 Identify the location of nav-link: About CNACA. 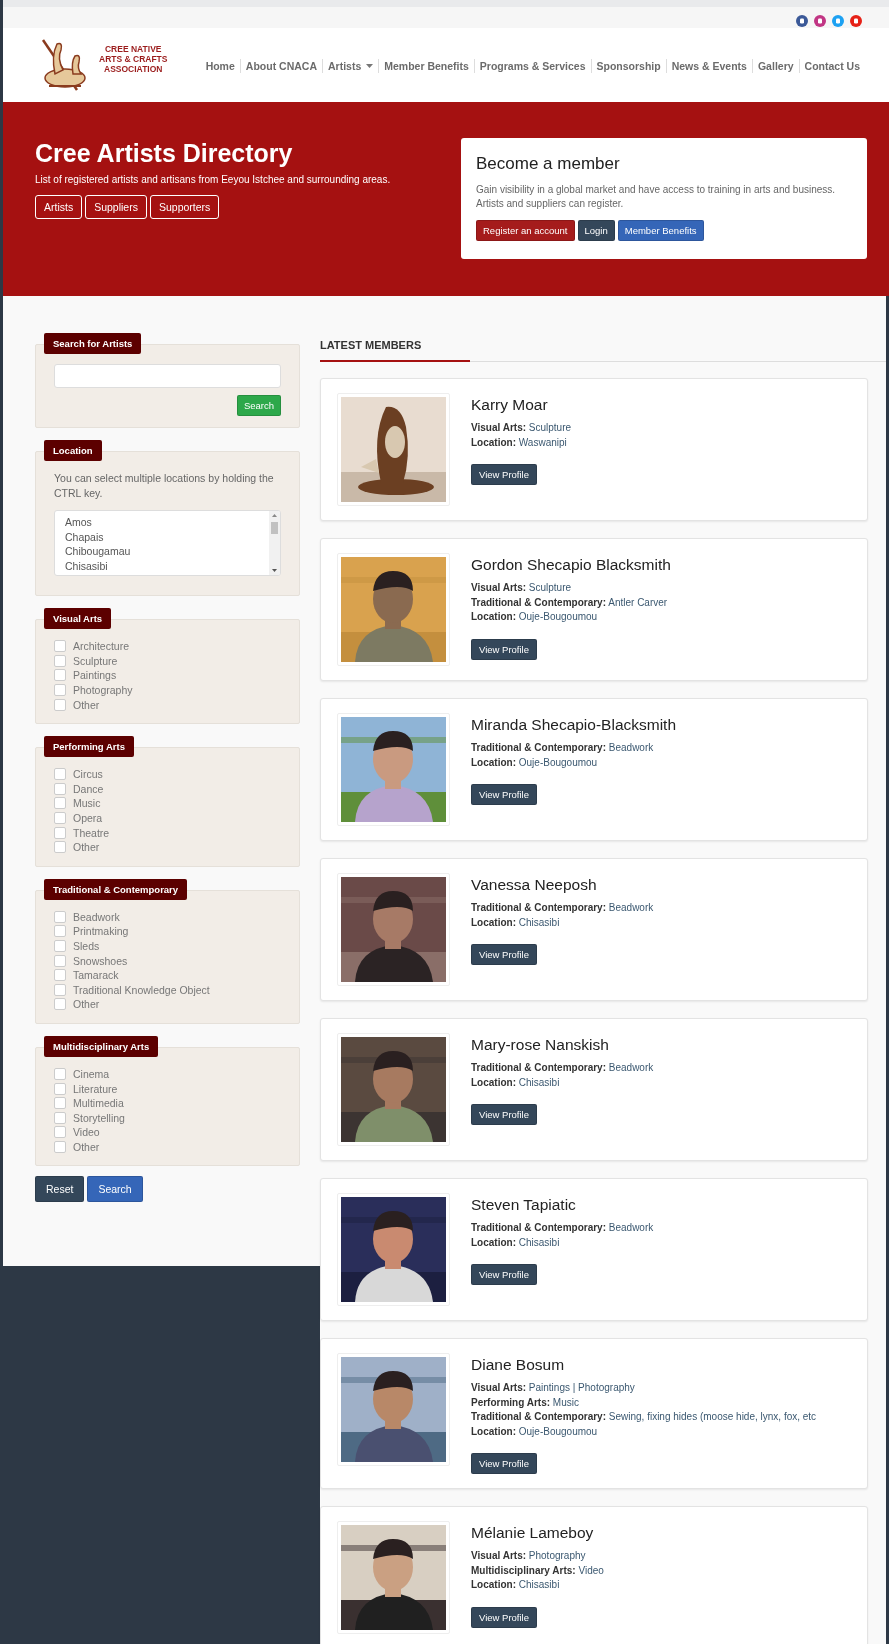
(280, 66).